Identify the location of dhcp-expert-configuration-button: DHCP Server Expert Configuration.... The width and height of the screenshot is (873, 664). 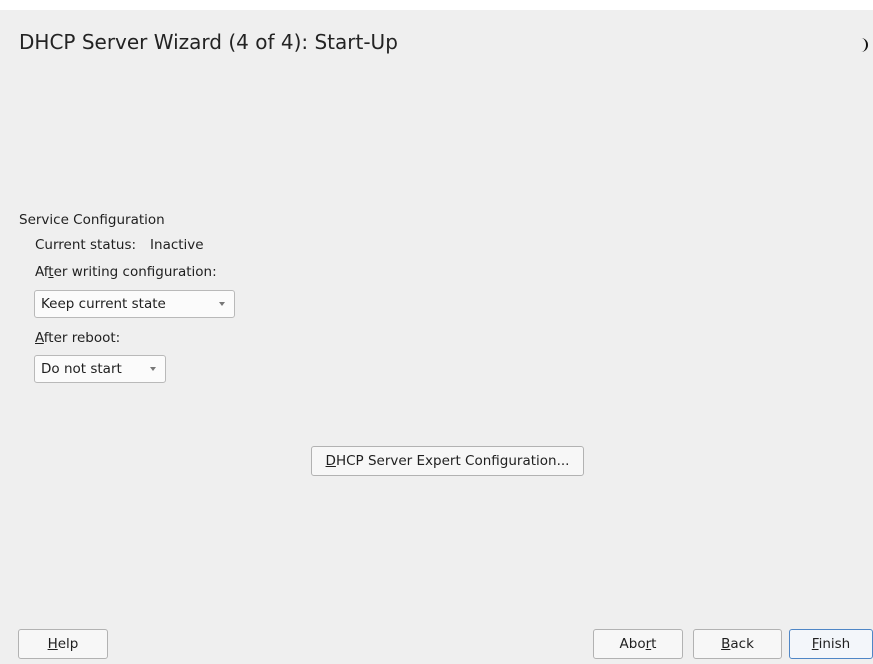
(447, 461).